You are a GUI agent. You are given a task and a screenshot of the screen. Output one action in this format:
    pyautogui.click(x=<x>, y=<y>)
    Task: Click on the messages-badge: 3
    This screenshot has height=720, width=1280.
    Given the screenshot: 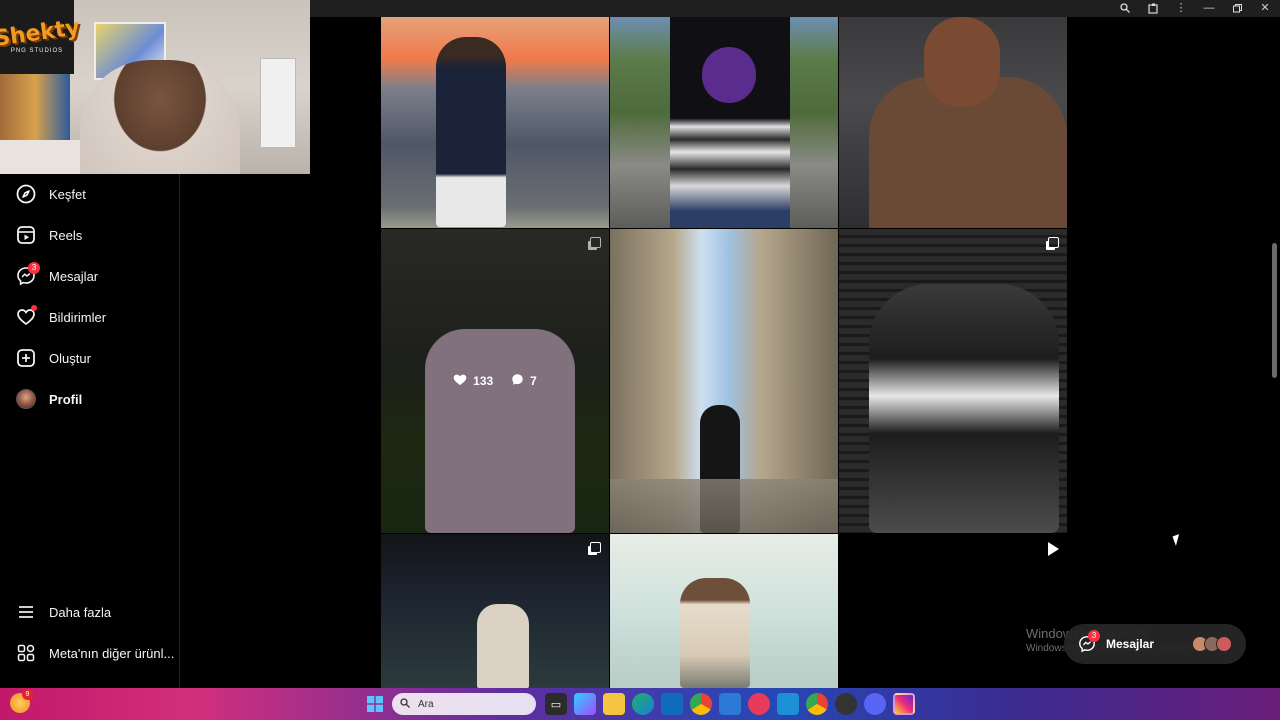 What is the action you would take?
    pyautogui.click(x=34, y=268)
    